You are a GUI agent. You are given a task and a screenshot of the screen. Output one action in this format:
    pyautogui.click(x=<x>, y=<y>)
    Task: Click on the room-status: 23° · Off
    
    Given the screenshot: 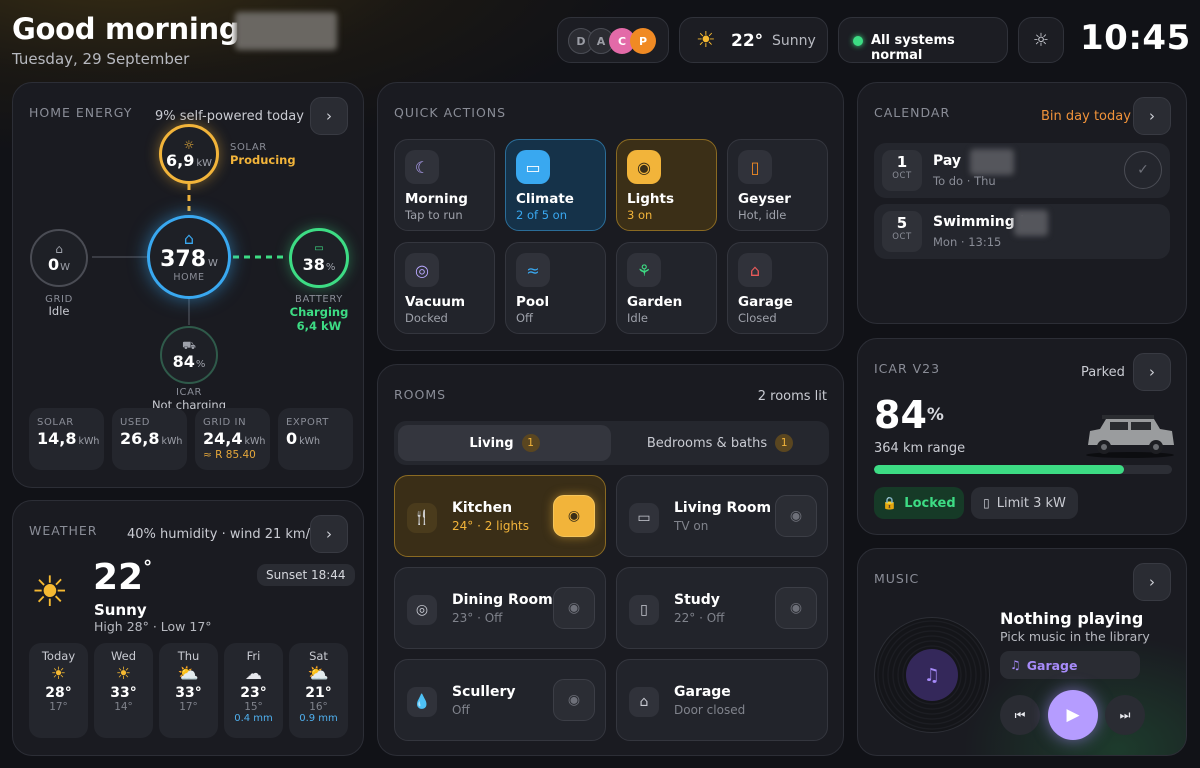 What is the action you would take?
    pyautogui.click(x=477, y=618)
    